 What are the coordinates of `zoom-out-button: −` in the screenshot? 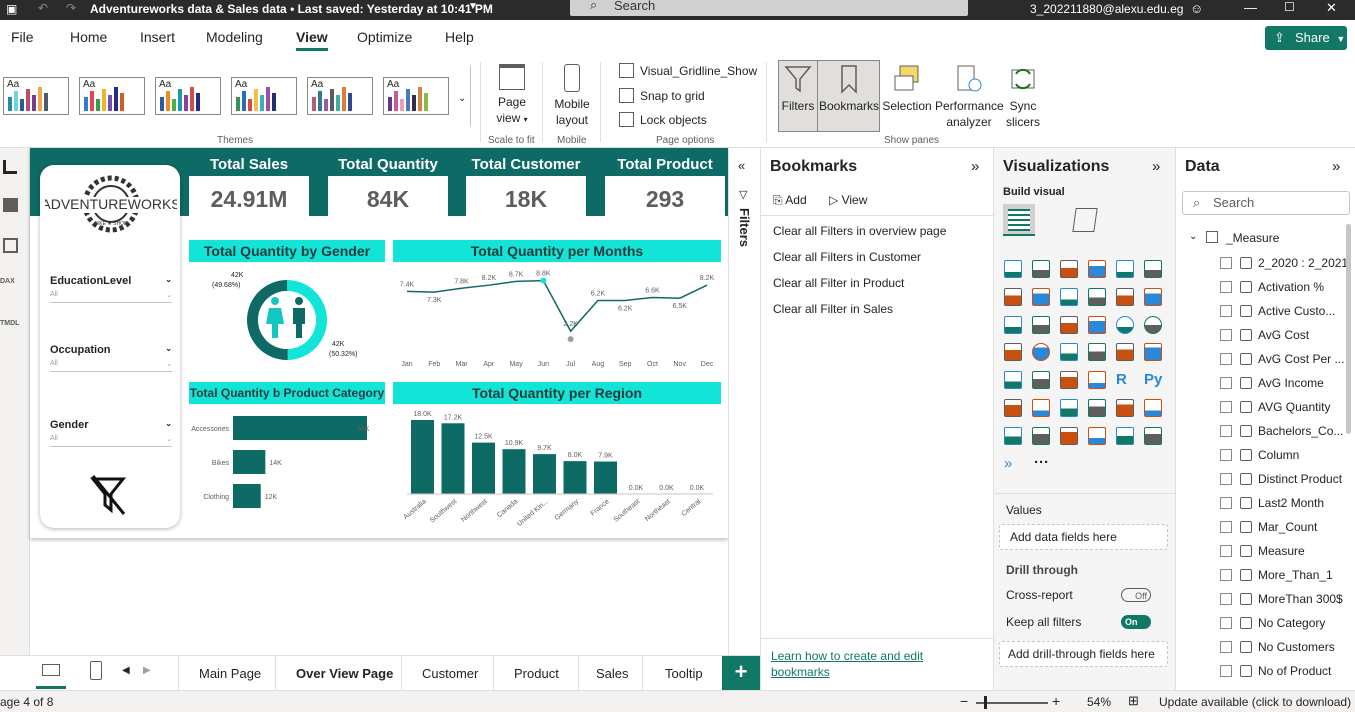 It's located at (964, 701).